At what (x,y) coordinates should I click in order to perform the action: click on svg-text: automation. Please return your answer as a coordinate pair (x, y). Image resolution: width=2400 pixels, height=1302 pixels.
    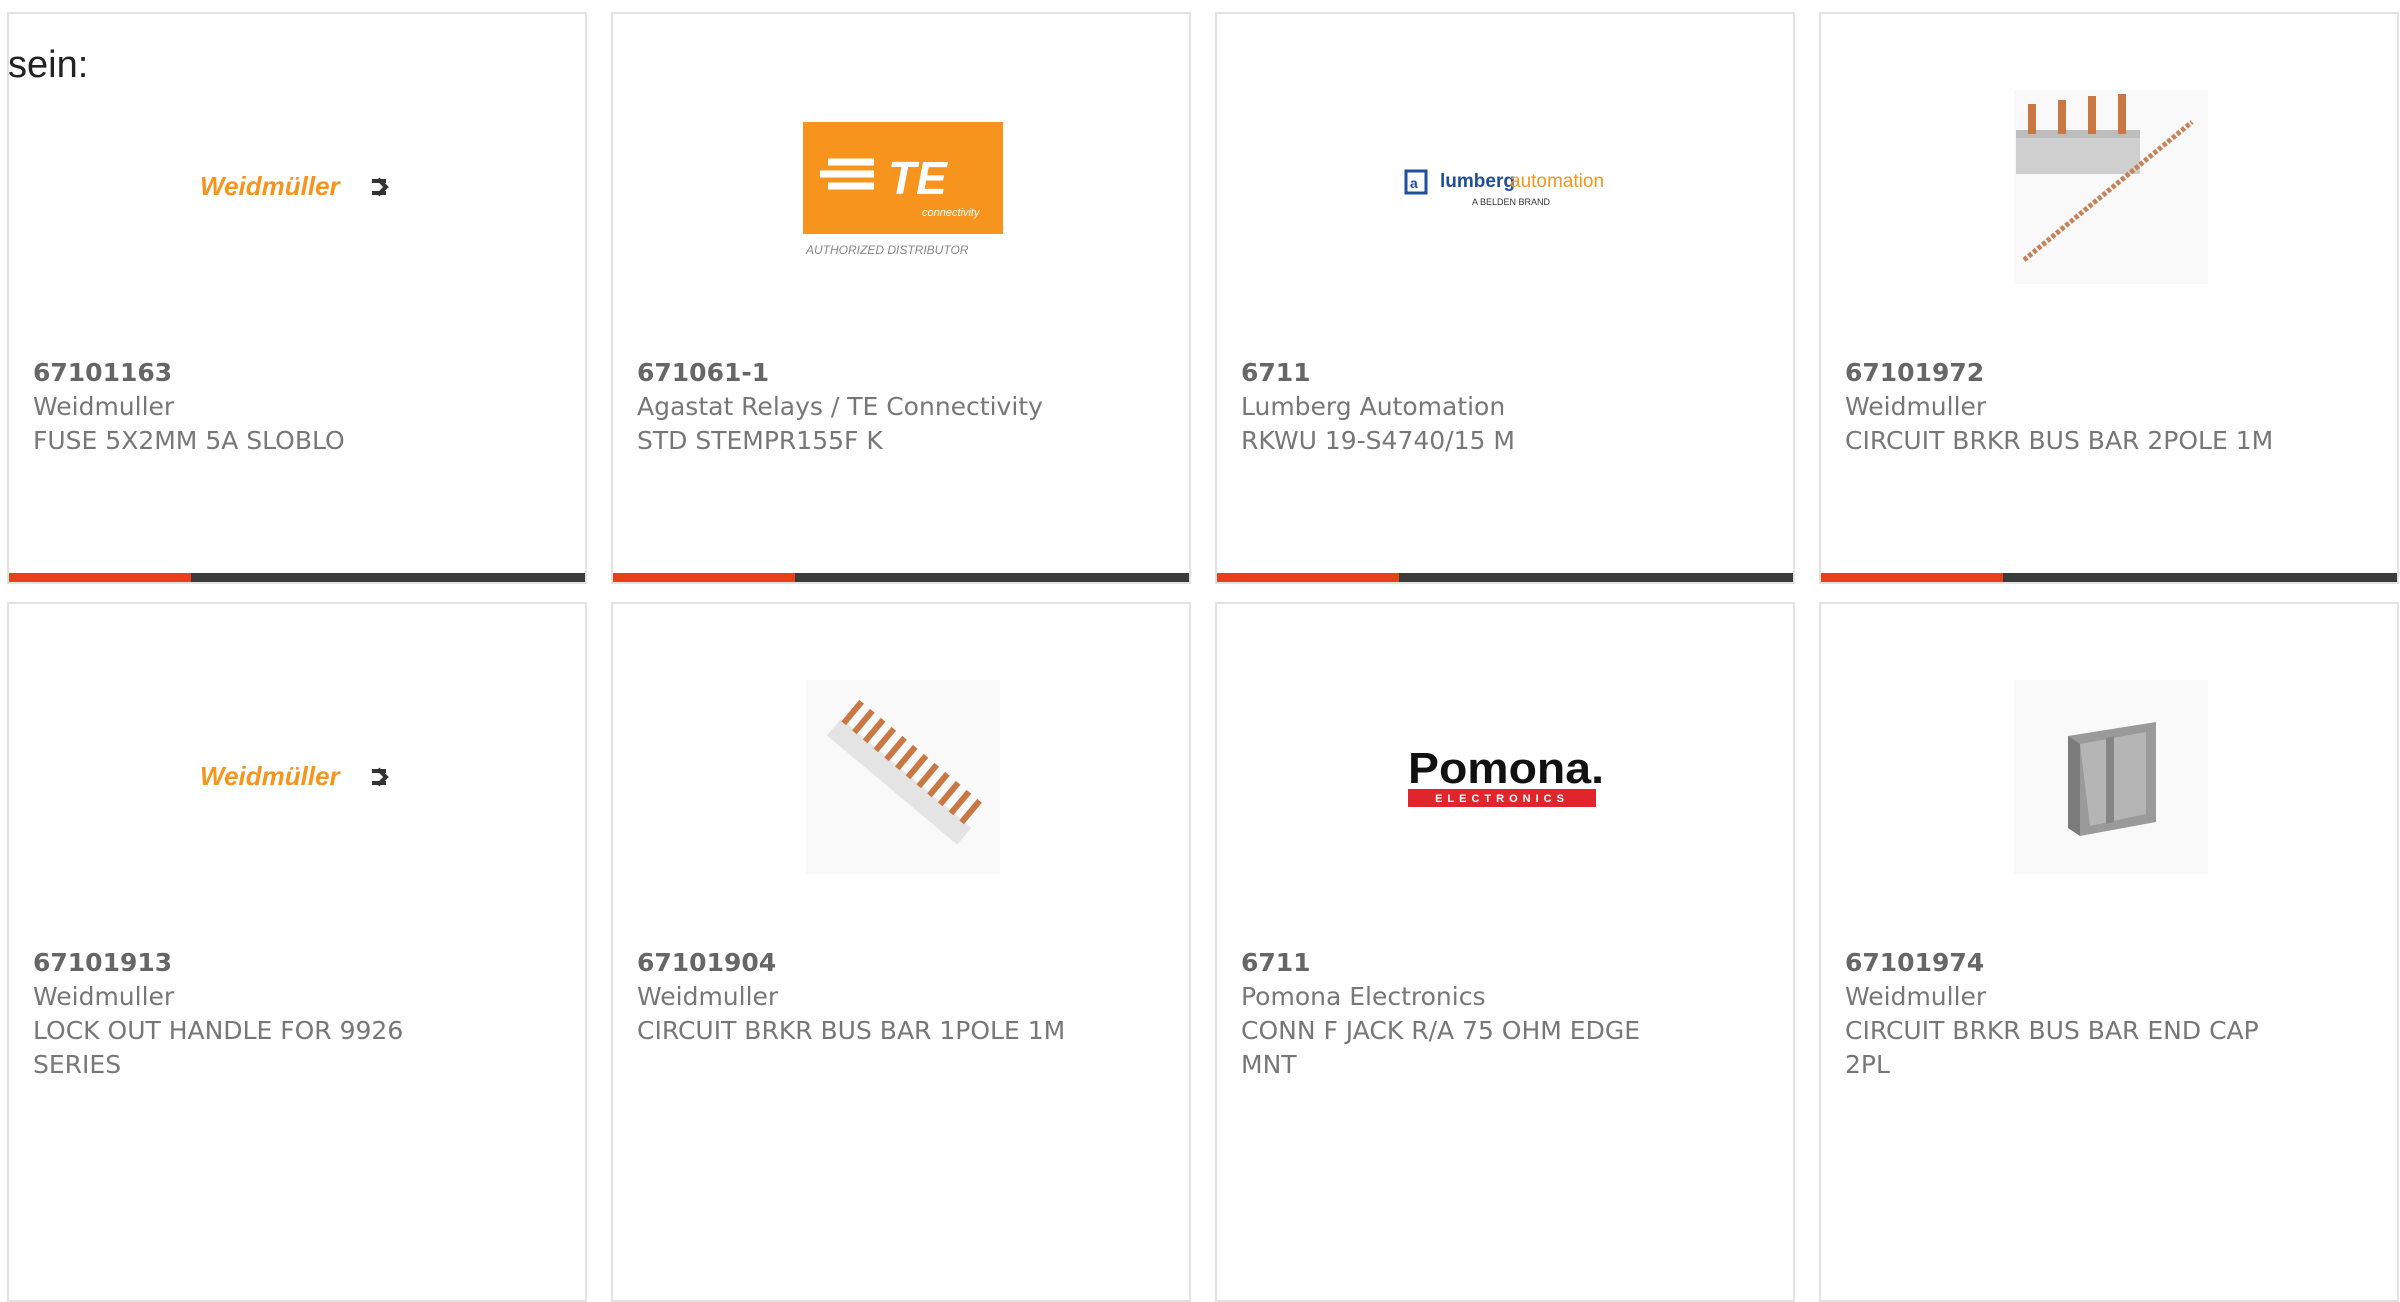
    Looking at the image, I should click on (1557, 181).